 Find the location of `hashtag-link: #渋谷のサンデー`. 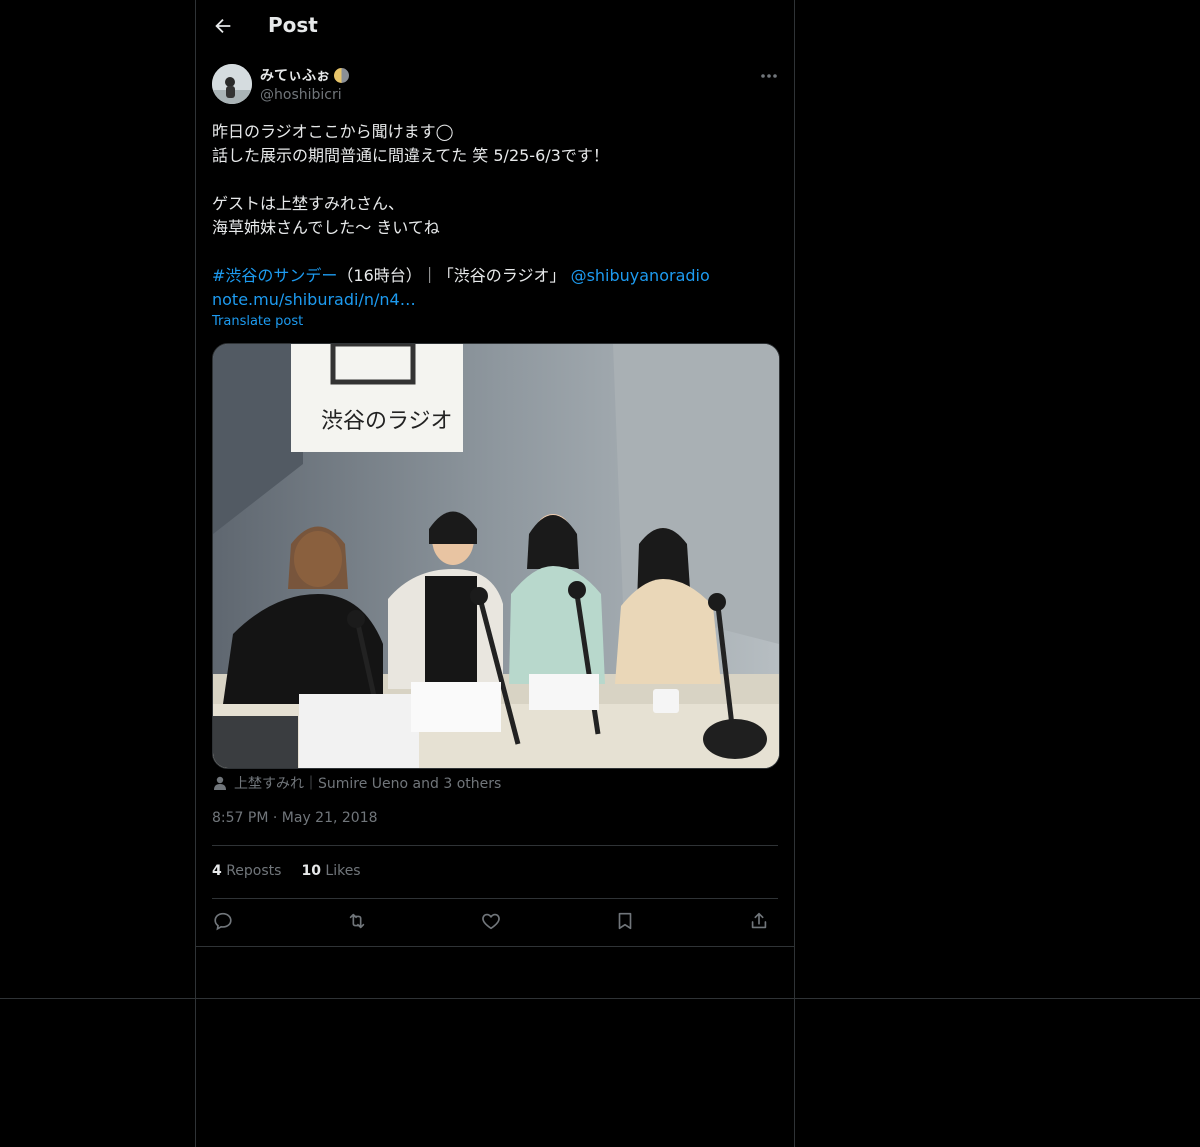

hashtag-link: #渋谷のサンデー is located at coordinates (274, 275).